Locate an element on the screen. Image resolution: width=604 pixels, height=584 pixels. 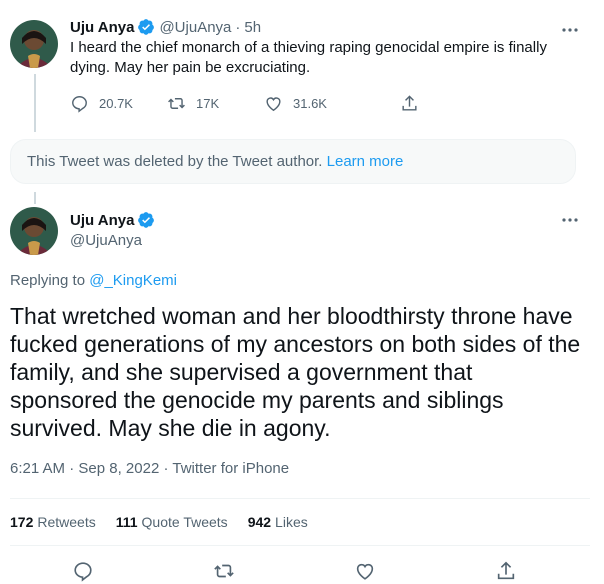
reply-count: 20.7K is located at coordinates (116, 103).